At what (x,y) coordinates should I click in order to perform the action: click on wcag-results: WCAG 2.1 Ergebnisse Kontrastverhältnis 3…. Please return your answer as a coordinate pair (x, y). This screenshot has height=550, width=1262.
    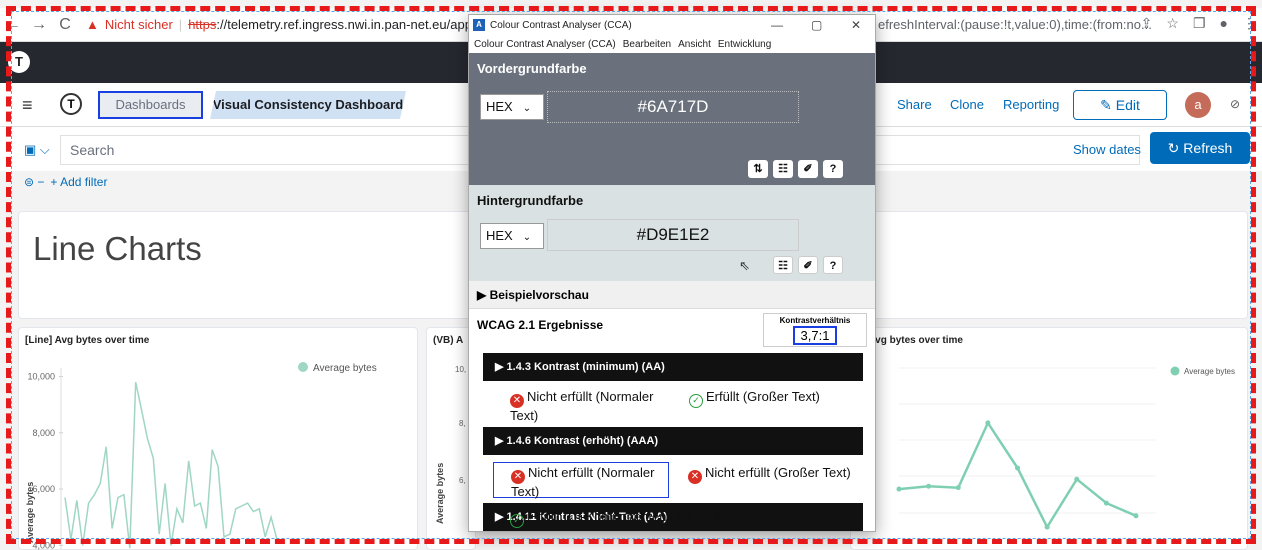
    Looking at the image, I should click on (672, 420).